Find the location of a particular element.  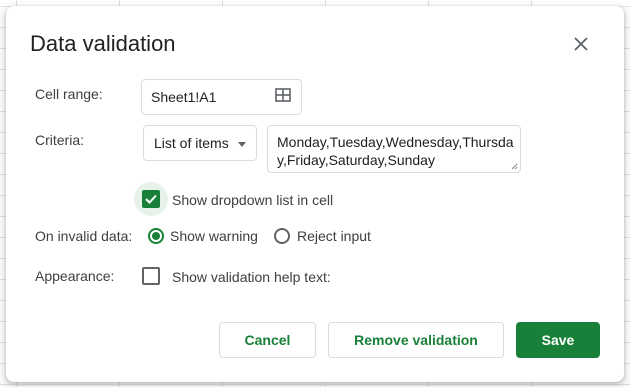

close-icon is located at coordinates (581, 44).